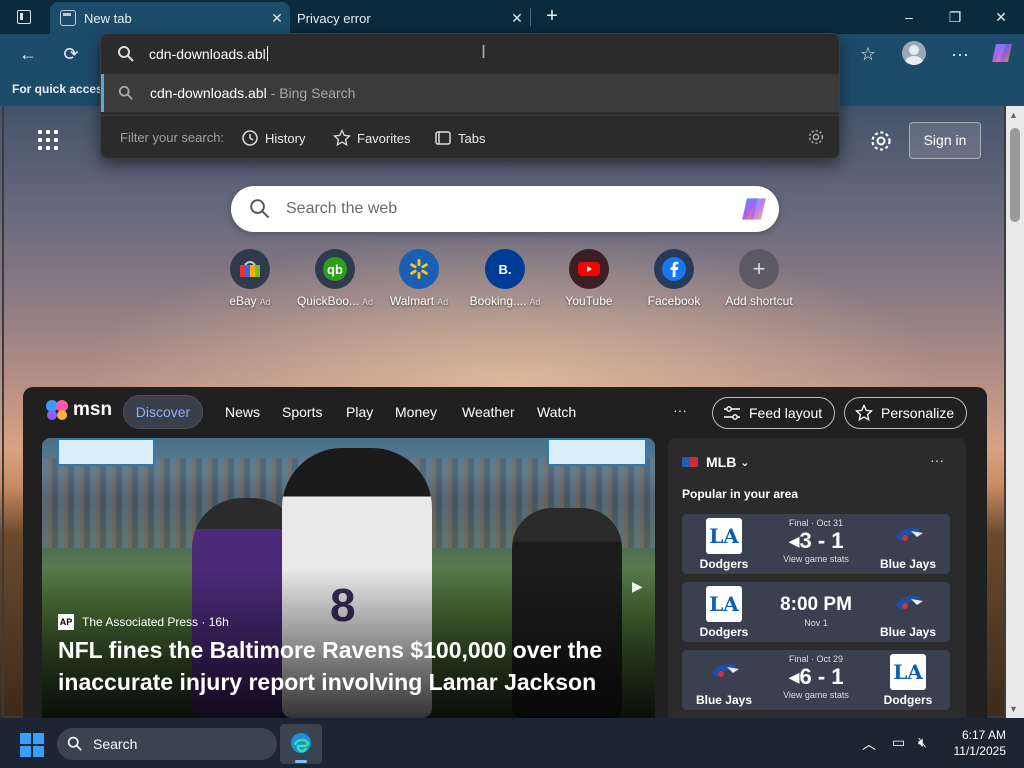 This screenshot has width=1024, height=768. I want to click on nav-more-button: ···, so click(680, 410).